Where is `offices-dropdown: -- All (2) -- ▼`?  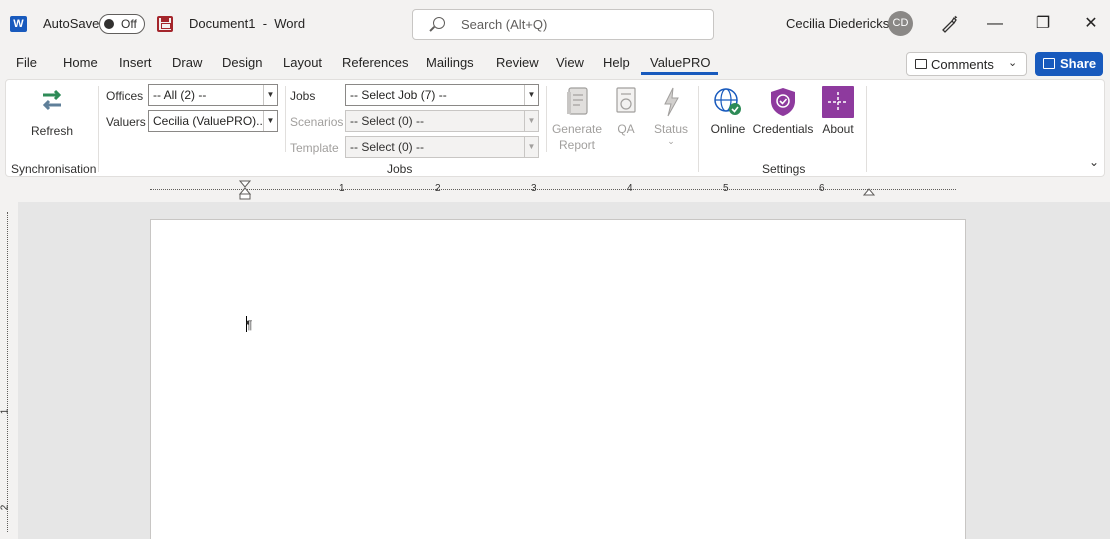 offices-dropdown: -- All (2) -- ▼ is located at coordinates (213, 95).